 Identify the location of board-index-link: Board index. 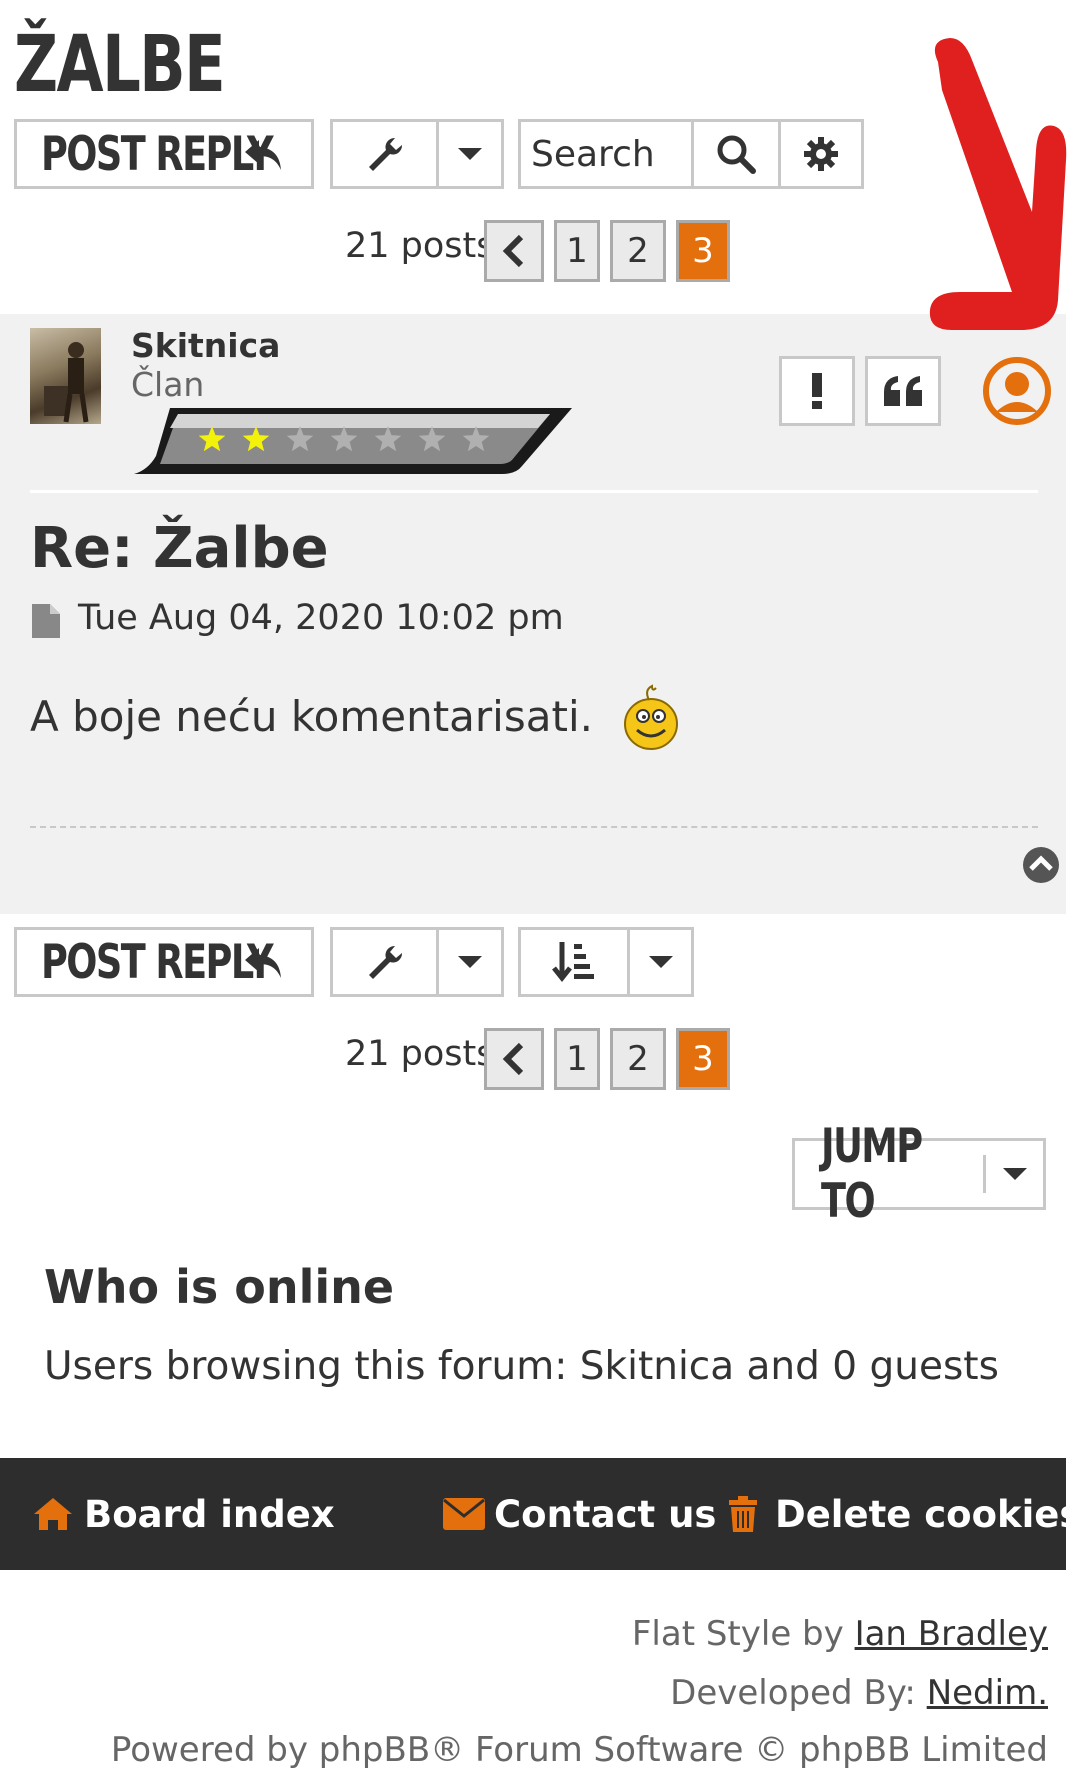
(183, 1514).